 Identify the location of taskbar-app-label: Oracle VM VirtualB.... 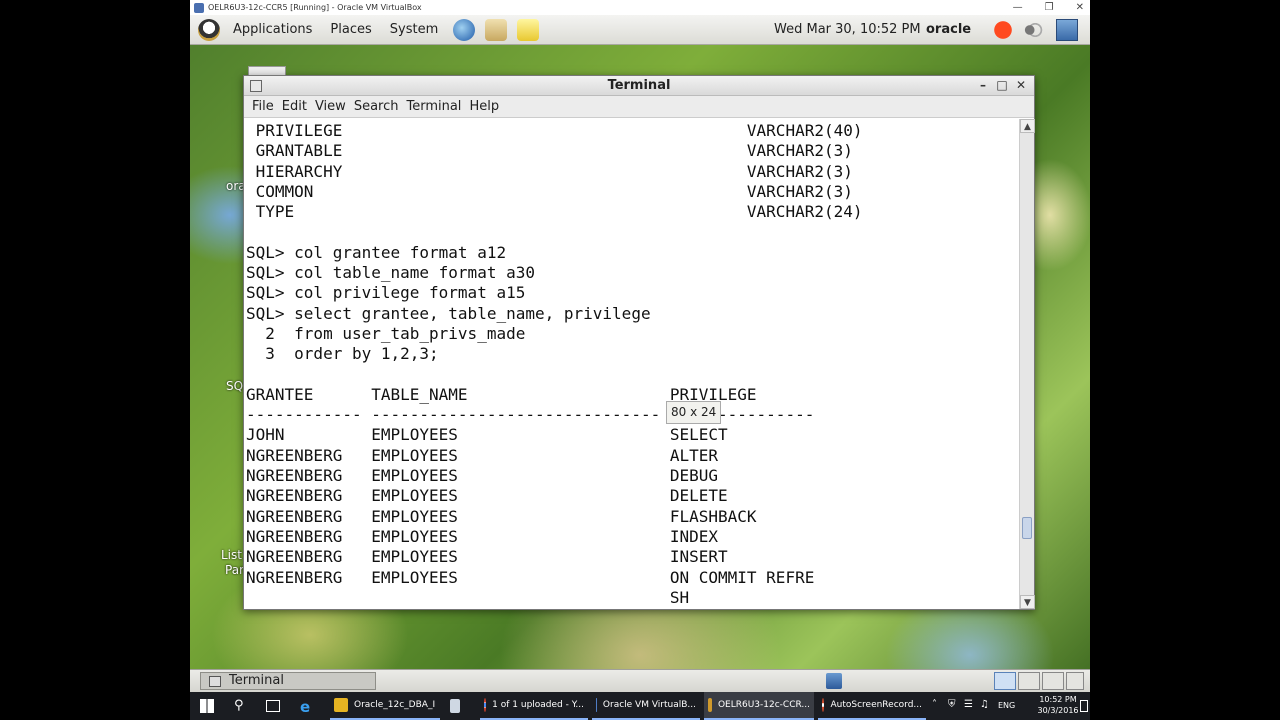
(649, 705).